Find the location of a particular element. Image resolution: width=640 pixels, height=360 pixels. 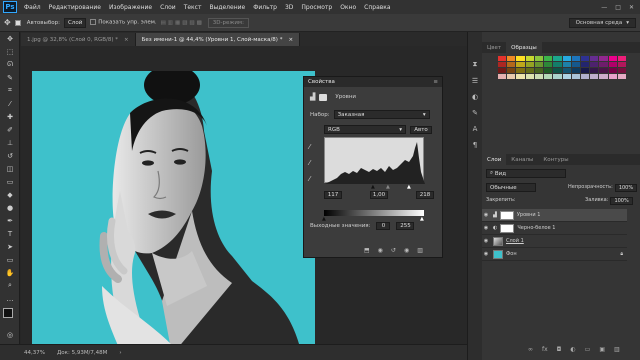

gray-slider-icon: ▲ is located at coordinates (388, 187).